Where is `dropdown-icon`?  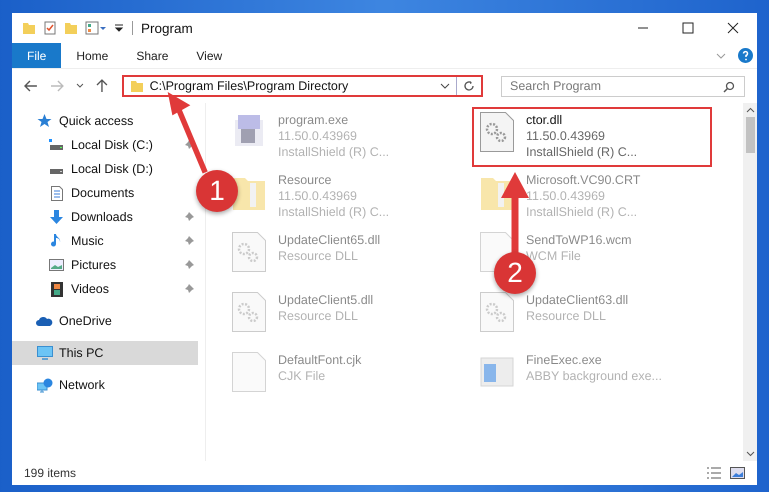 dropdown-icon is located at coordinates (445, 86).